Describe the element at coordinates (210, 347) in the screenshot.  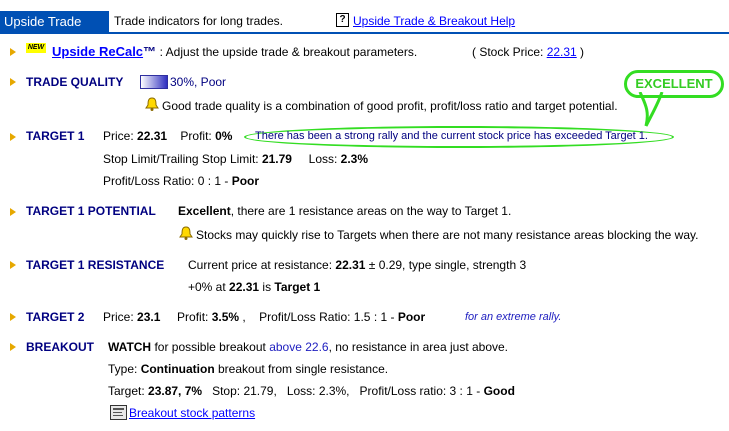
I see `breakout-watch-text: for possible breakout` at that location.